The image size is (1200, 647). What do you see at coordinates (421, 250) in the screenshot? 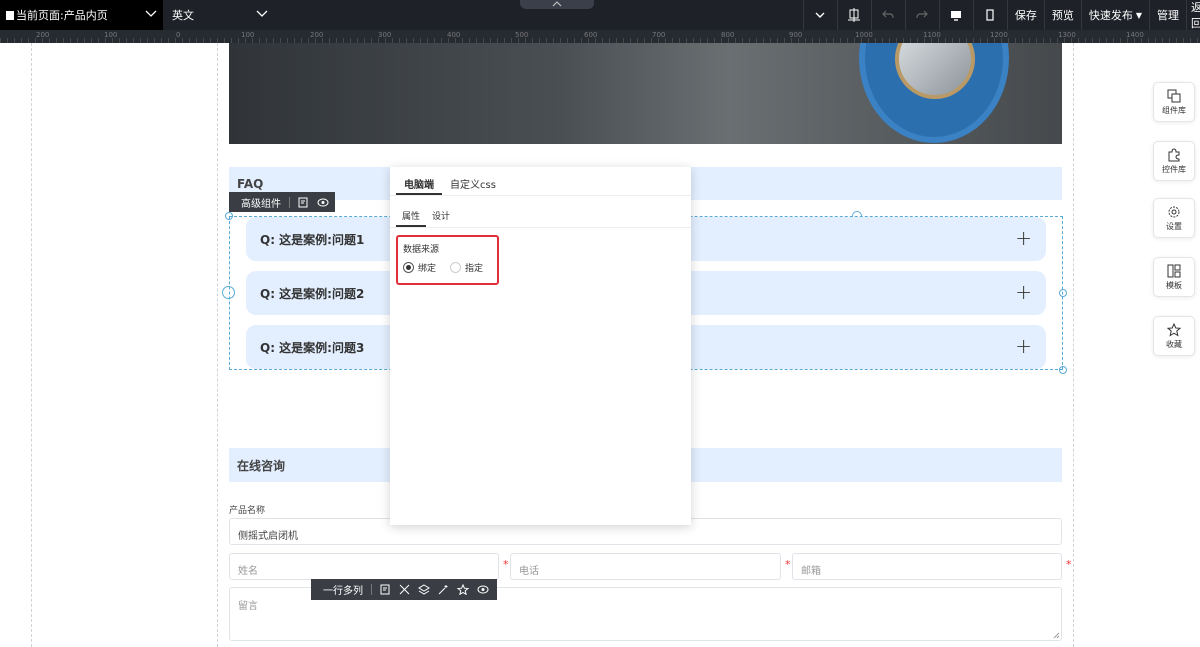
I see `datasource-label: 数据来源` at bounding box center [421, 250].